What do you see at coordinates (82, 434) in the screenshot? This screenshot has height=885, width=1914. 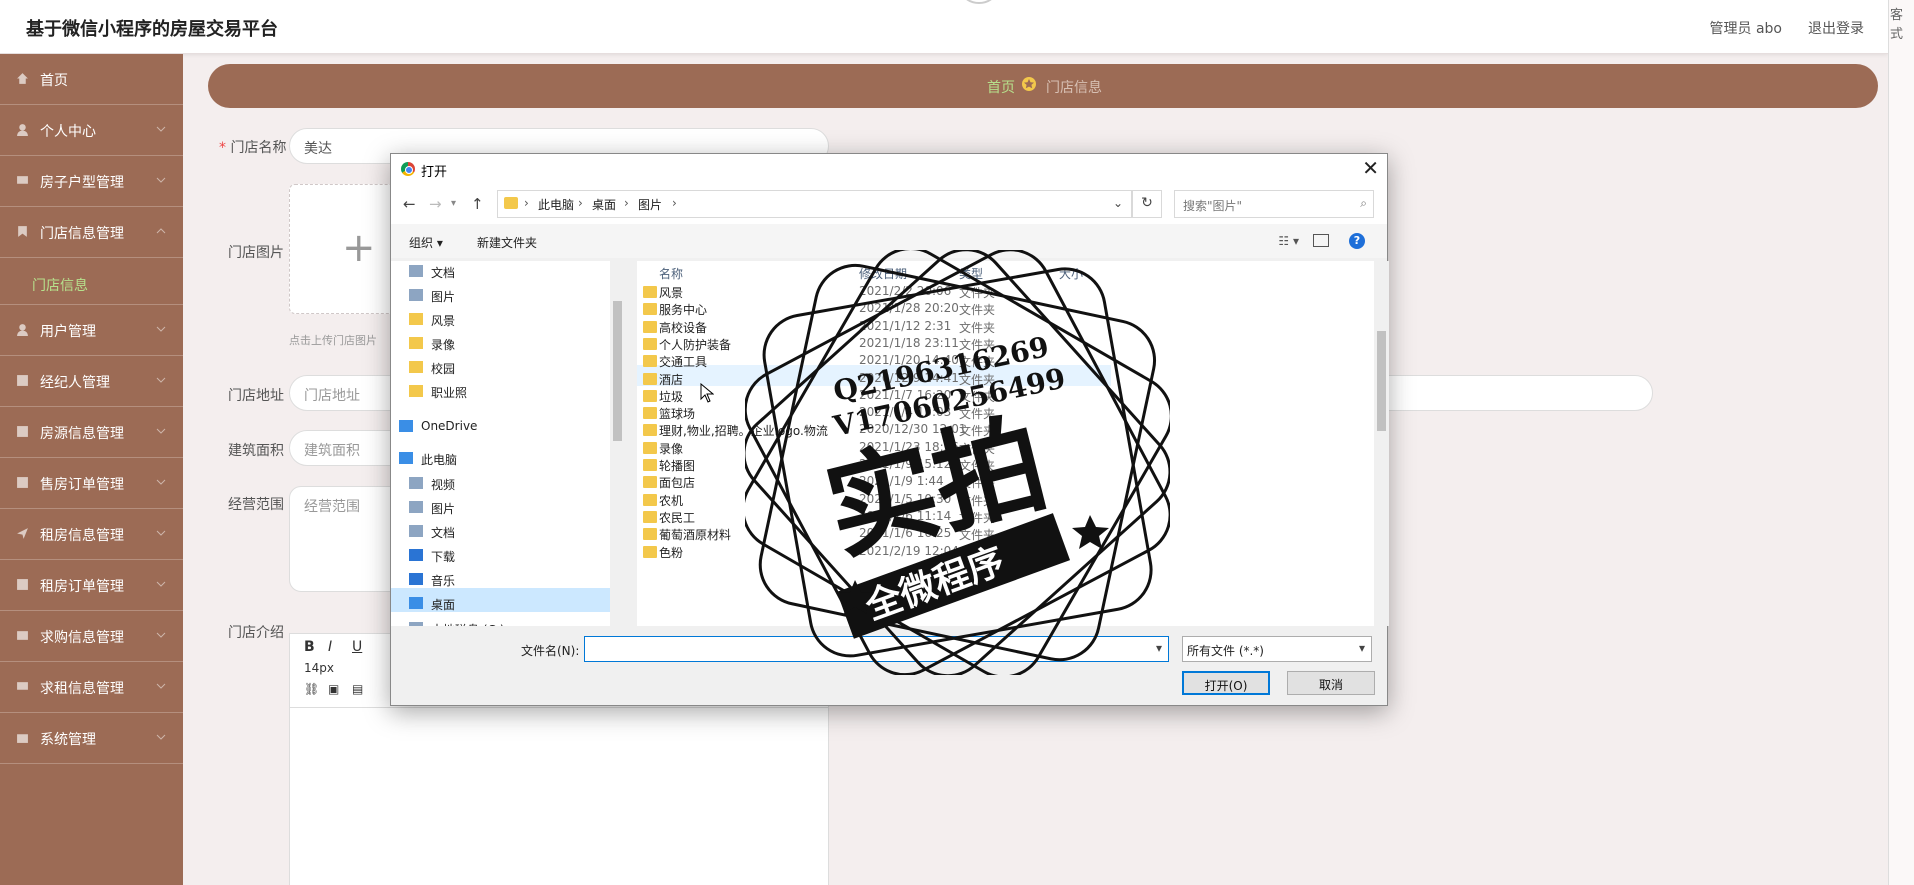 I see `sidebar-item-label: 房源信息管理` at bounding box center [82, 434].